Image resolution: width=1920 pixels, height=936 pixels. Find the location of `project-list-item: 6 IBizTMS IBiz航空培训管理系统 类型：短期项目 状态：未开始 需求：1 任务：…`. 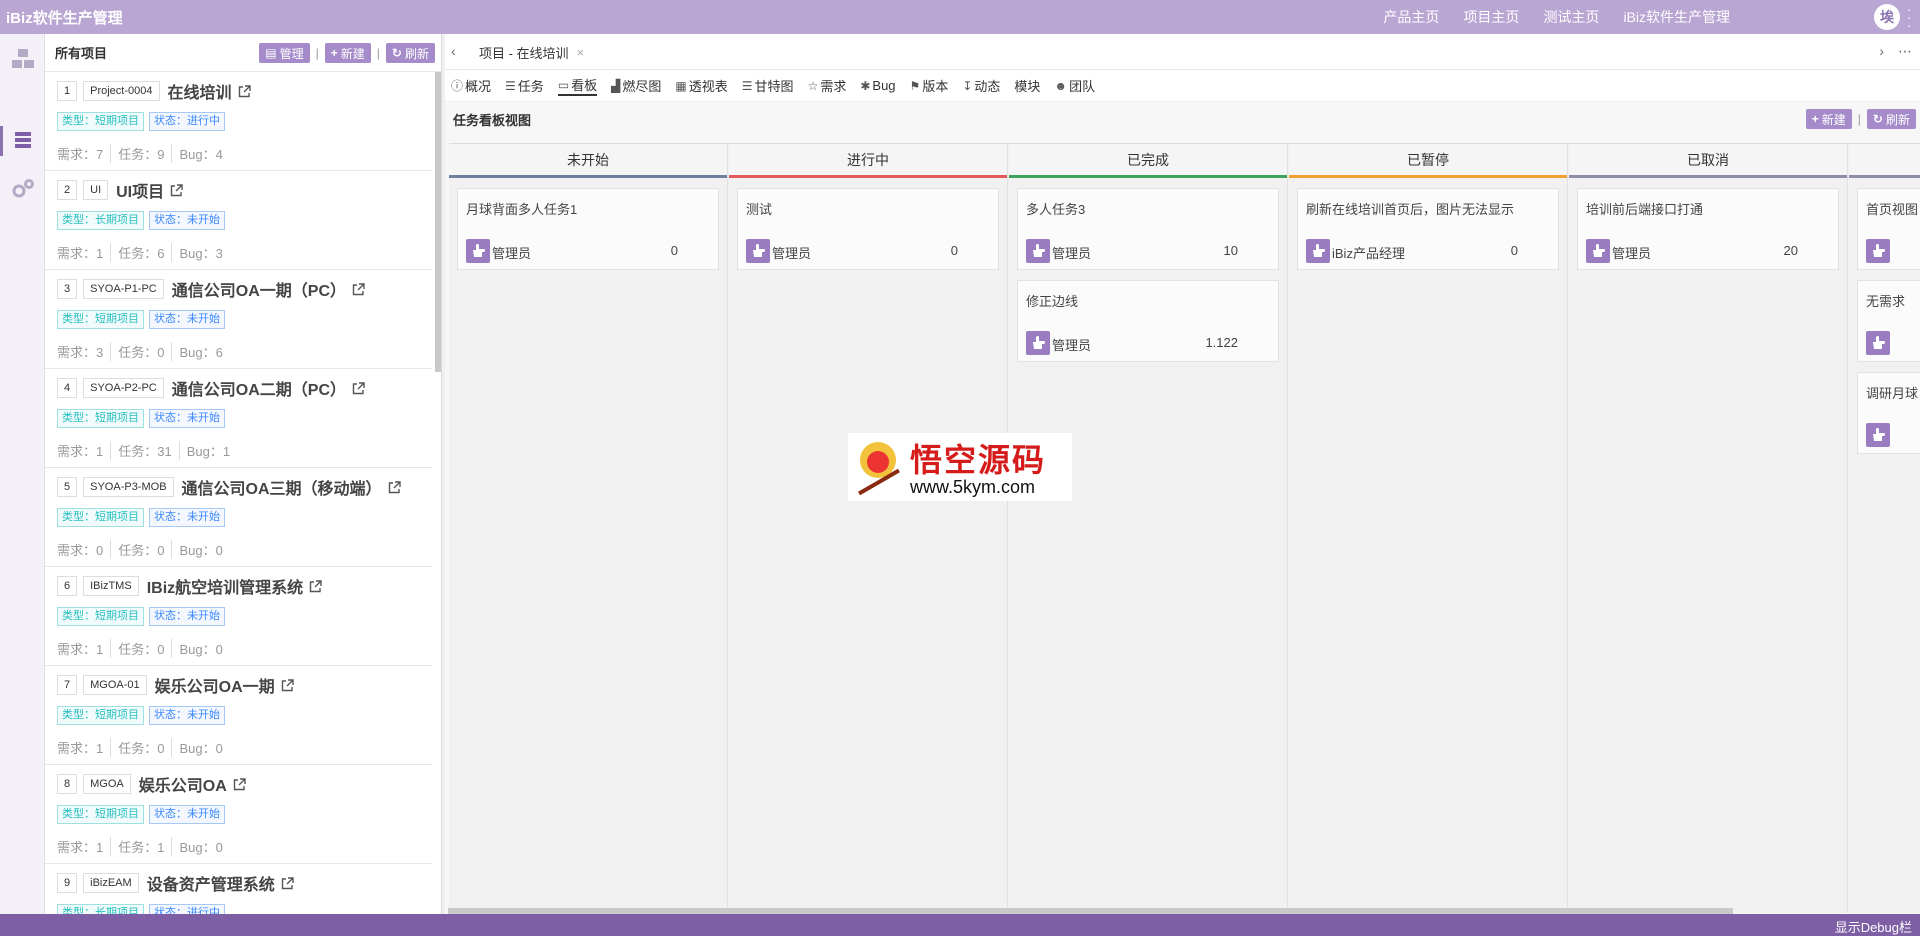

project-list-item: 6 IBizTMS IBiz航空培训管理系统 类型：短期项目 状态：未开始 需求：1 任务：… is located at coordinates (238, 616).